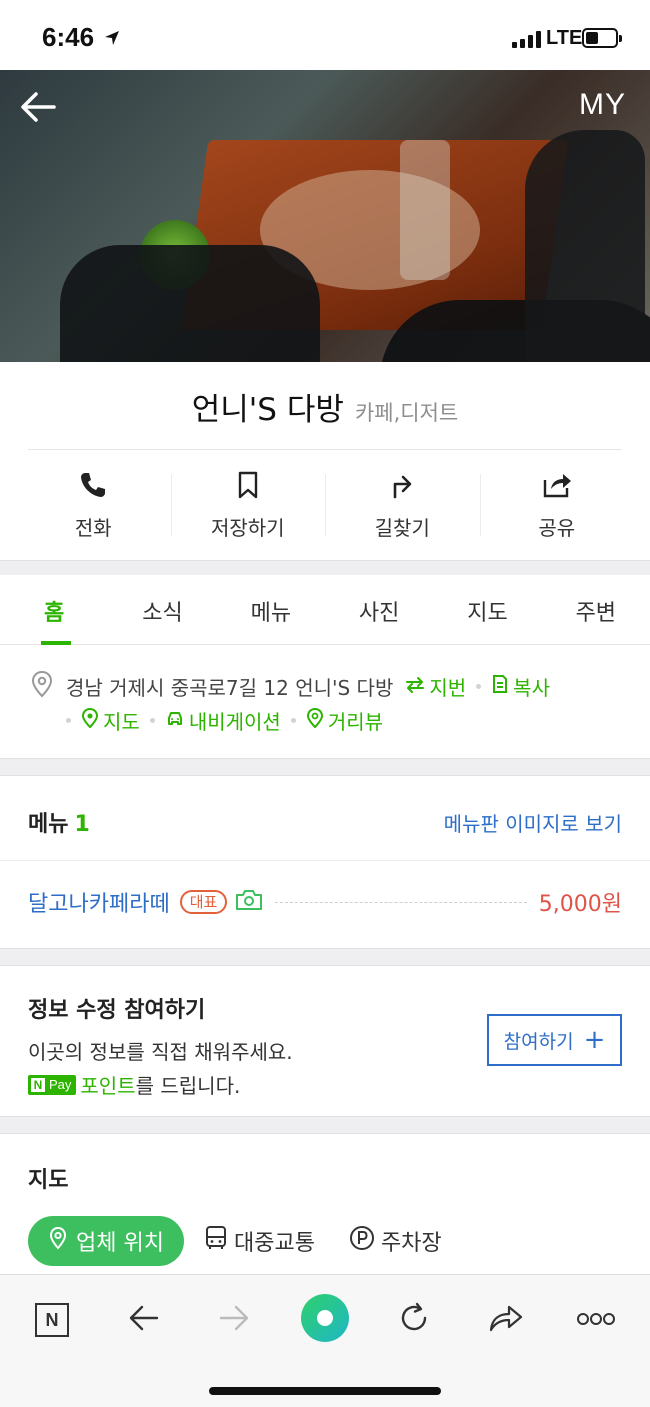 The height and width of the screenshot is (1407, 650). Describe the element at coordinates (500, 686) in the screenshot. I see `copy-icon` at that location.